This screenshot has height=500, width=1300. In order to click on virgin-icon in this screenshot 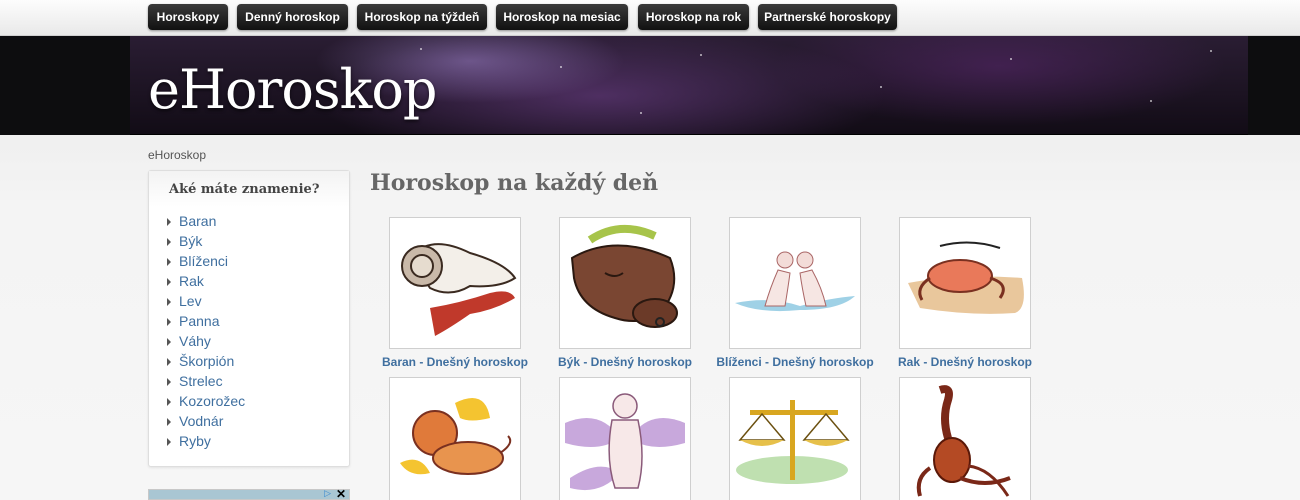, I will do `click(625, 442)`.